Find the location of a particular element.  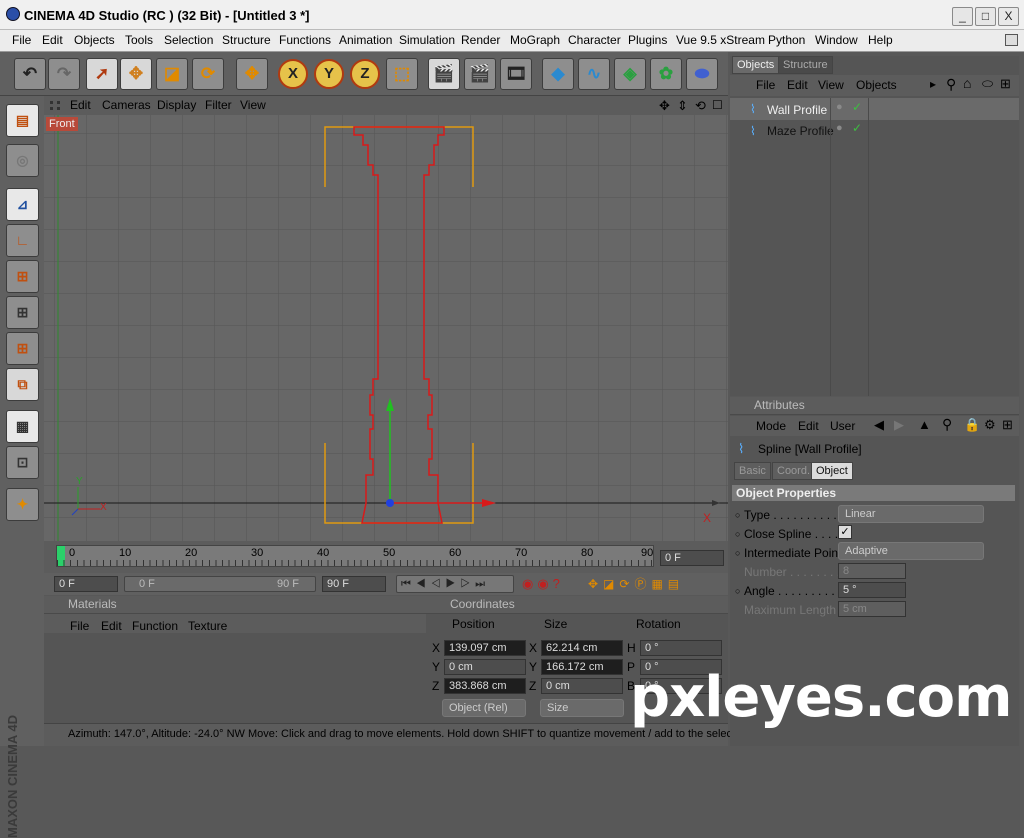

back-arrow-icon: ◀ is located at coordinates (879, 425).